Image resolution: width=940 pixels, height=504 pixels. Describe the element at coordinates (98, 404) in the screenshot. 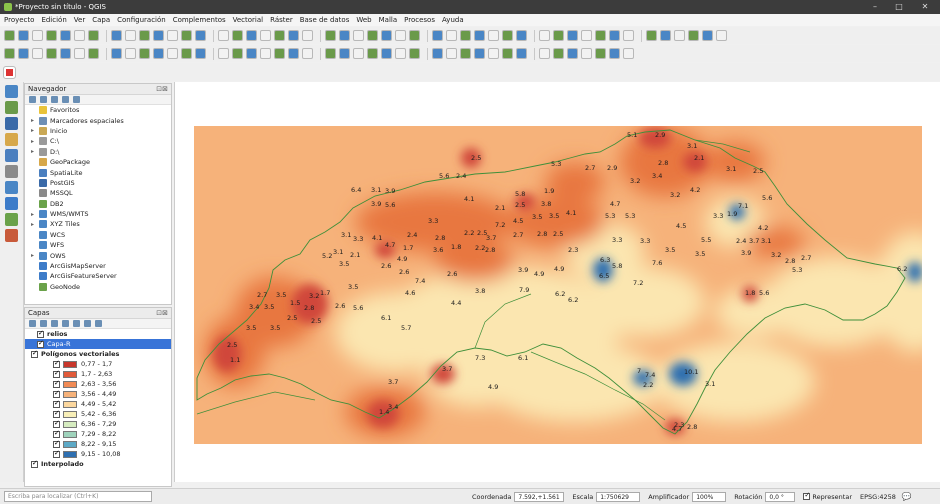

I see `legend-class-row: 4,49 - 5,42` at that location.